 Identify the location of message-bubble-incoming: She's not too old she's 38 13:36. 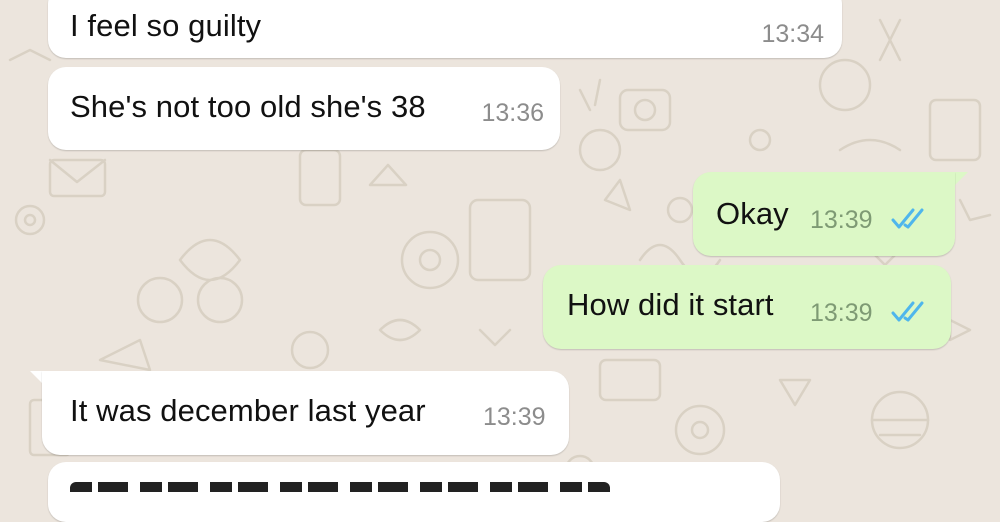
(304, 108).